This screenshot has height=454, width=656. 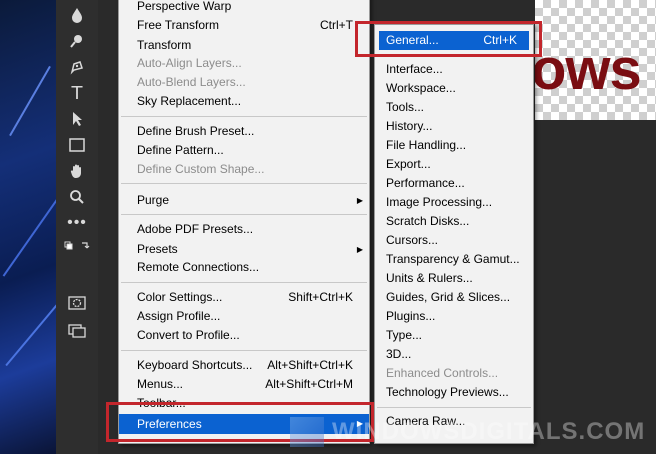 I want to click on quick-mask-icon, so click(x=77, y=303).